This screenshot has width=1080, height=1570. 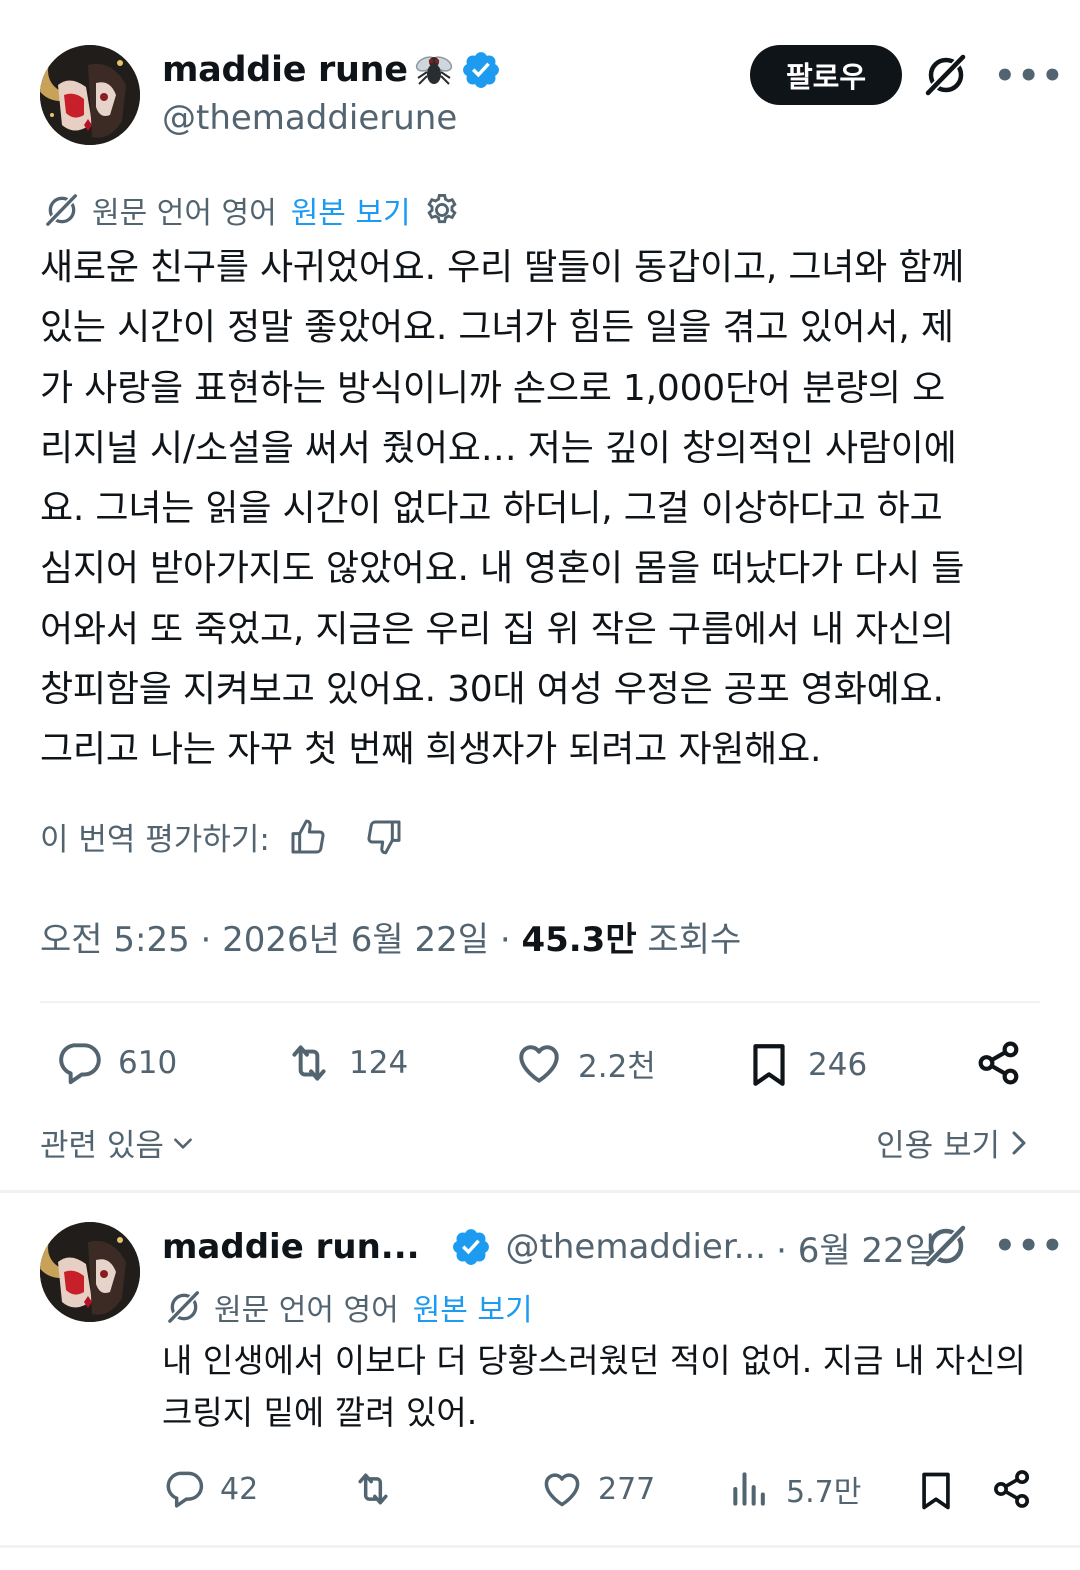 I want to click on related-toggle: 관련 있음, so click(x=118, y=1142).